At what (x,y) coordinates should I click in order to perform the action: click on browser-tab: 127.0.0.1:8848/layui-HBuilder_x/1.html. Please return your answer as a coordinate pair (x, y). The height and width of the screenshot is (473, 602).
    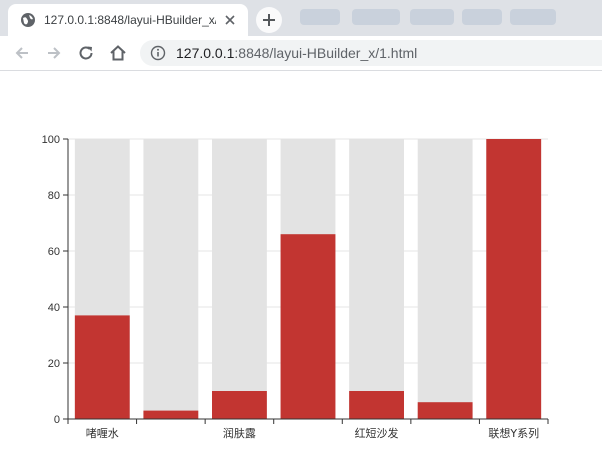
    Looking at the image, I should click on (128, 20).